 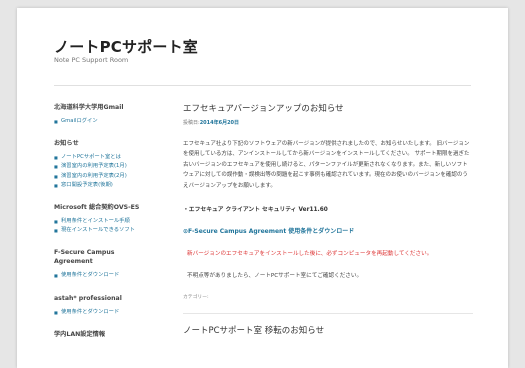 What do you see at coordinates (114, 157) in the screenshot?
I see `sidebar-link-about: ノートPCサポート室とは` at bounding box center [114, 157].